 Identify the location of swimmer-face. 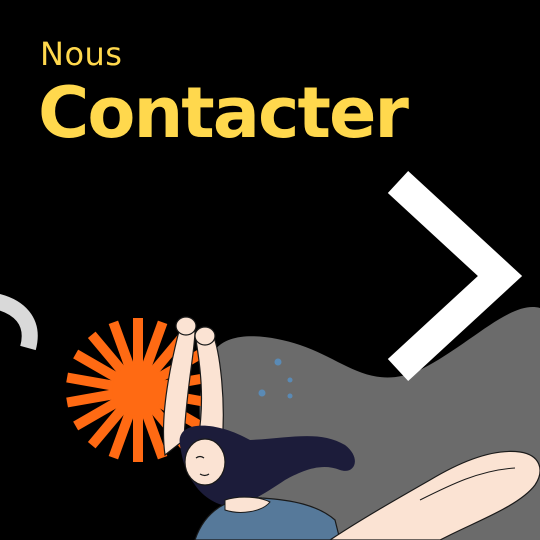
(205, 462).